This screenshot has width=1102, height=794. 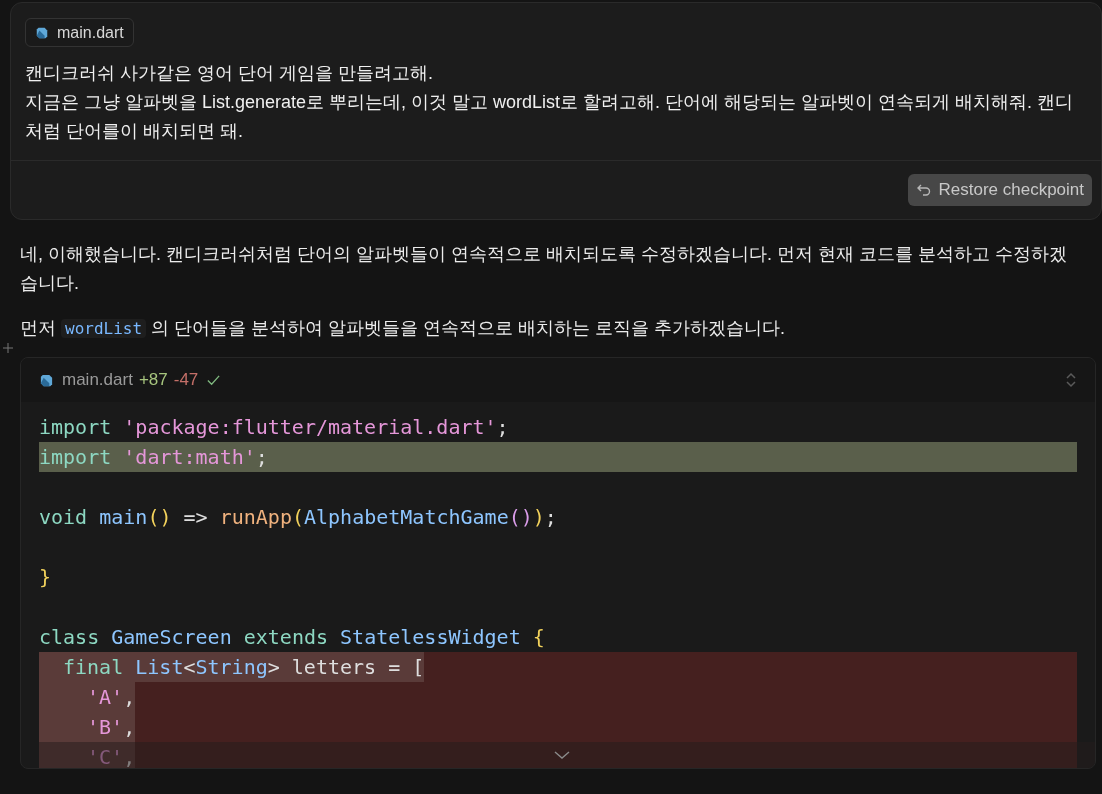 What do you see at coordinates (79, 32) in the screenshot?
I see `file-chip: main.dart` at bounding box center [79, 32].